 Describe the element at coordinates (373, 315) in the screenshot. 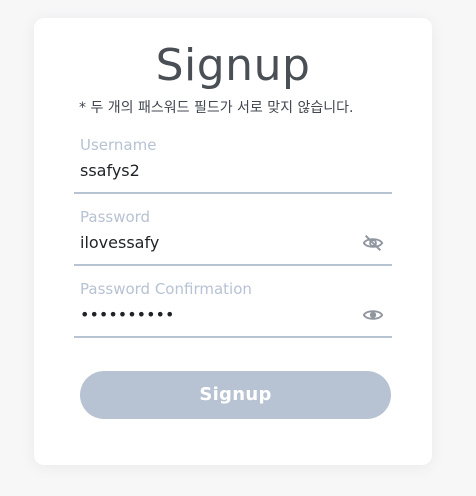

I see `eye-icon` at that location.